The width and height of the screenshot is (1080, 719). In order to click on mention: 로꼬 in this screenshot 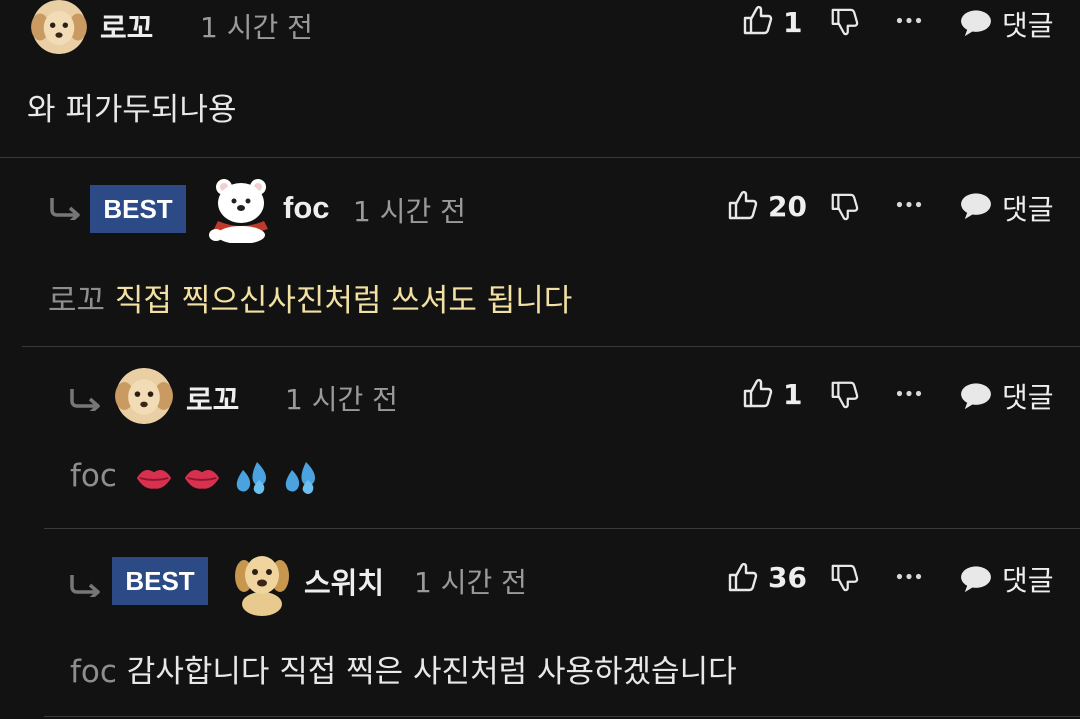, I will do `click(76, 301)`.